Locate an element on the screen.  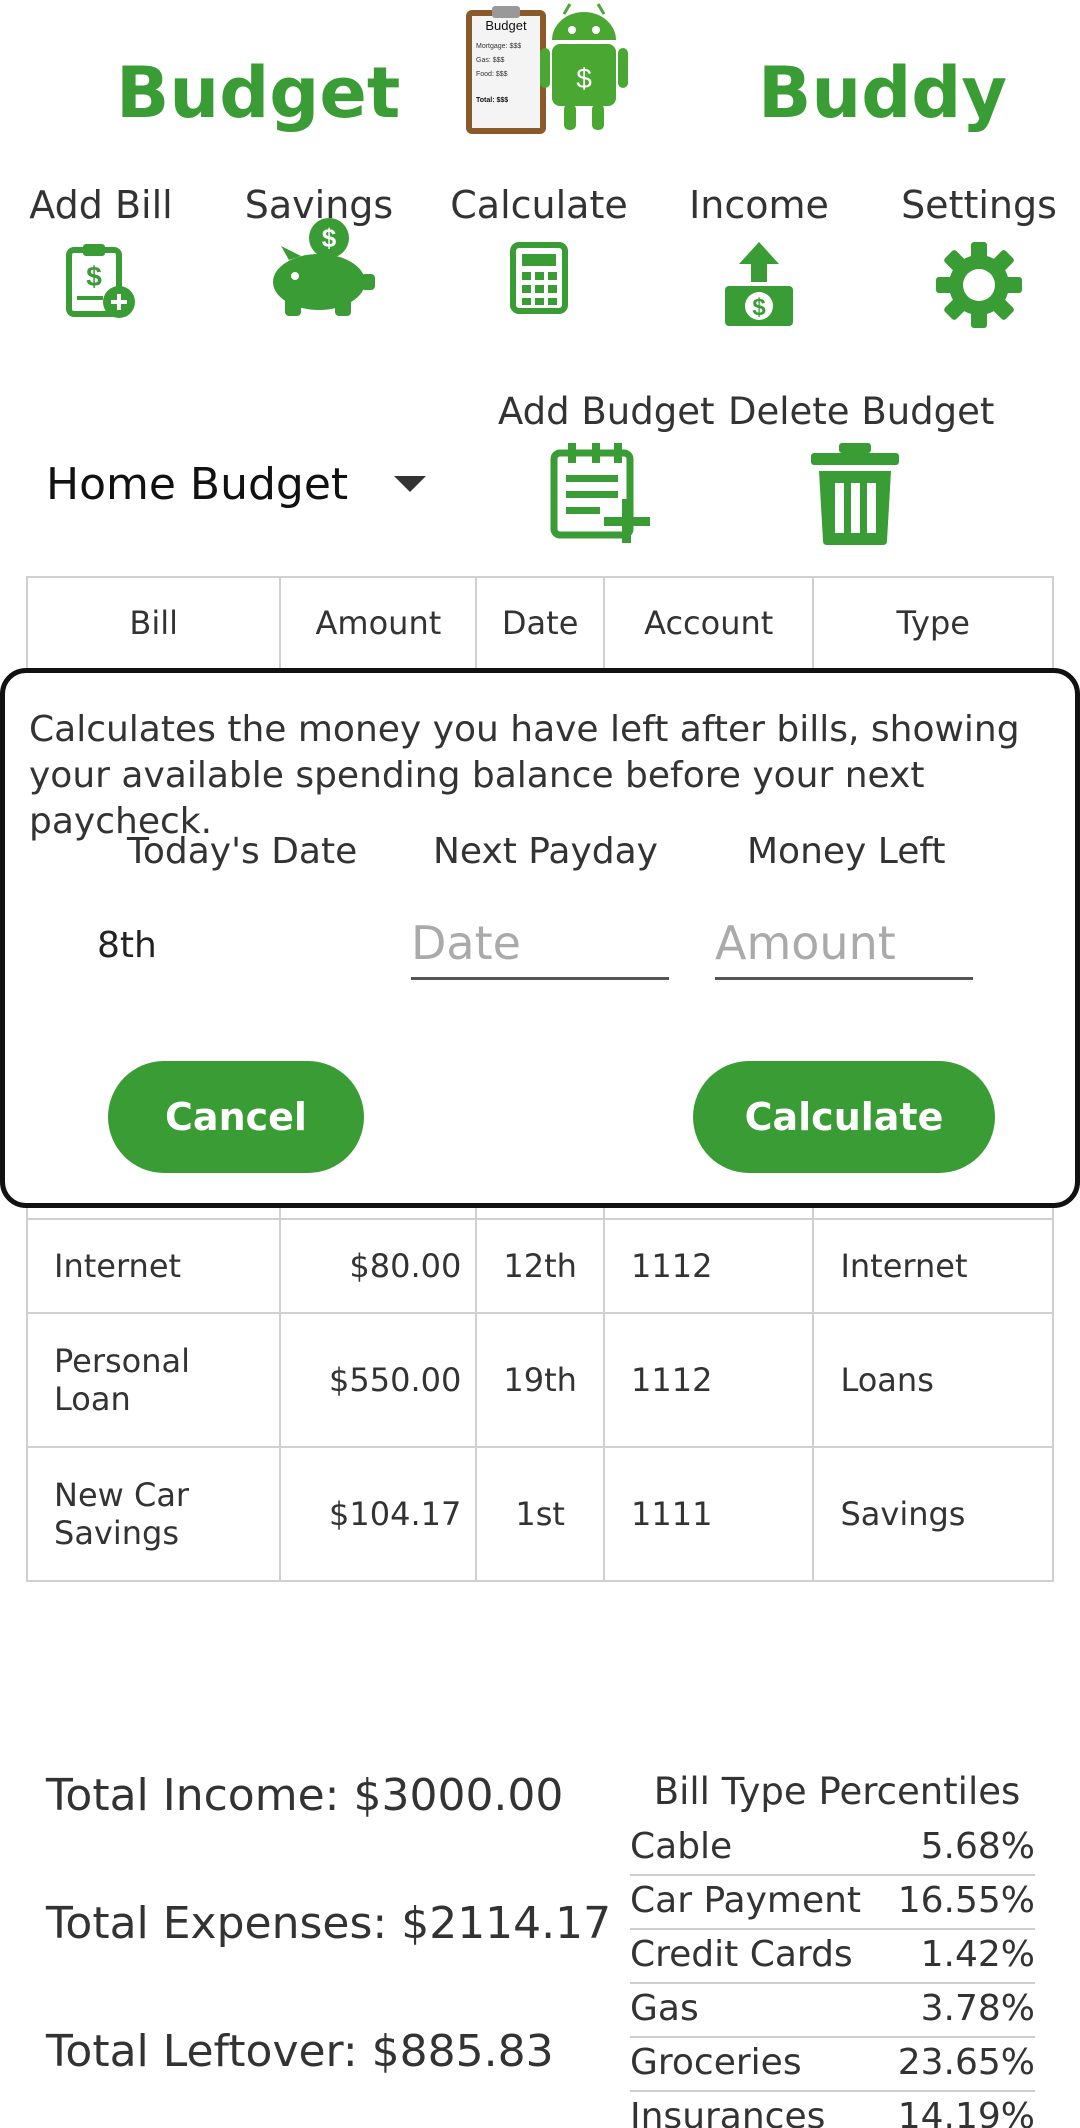
income-label: Income is located at coordinates (759, 205).